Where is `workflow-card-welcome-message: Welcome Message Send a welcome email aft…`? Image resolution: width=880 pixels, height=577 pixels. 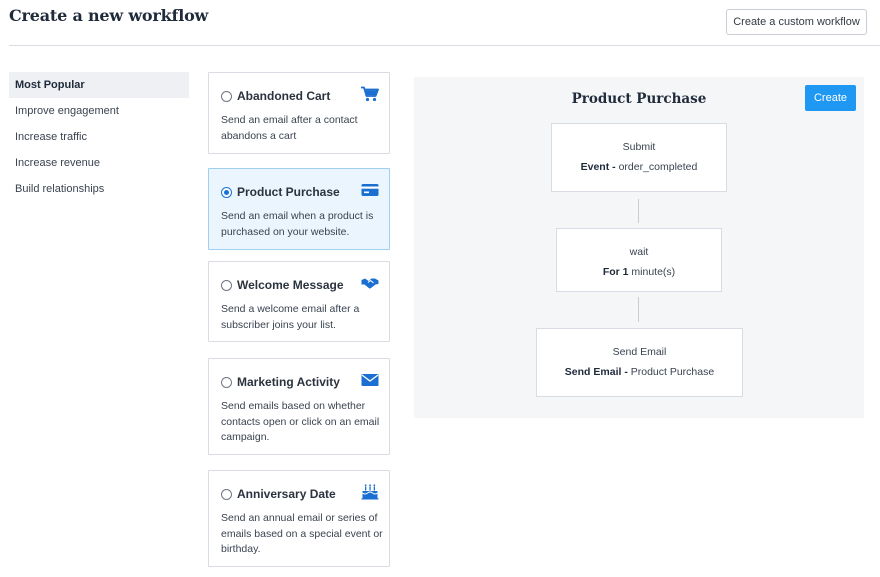
workflow-card-welcome-message: Welcome Message Send a welcome email aft… is located at coordinates (299, 301).